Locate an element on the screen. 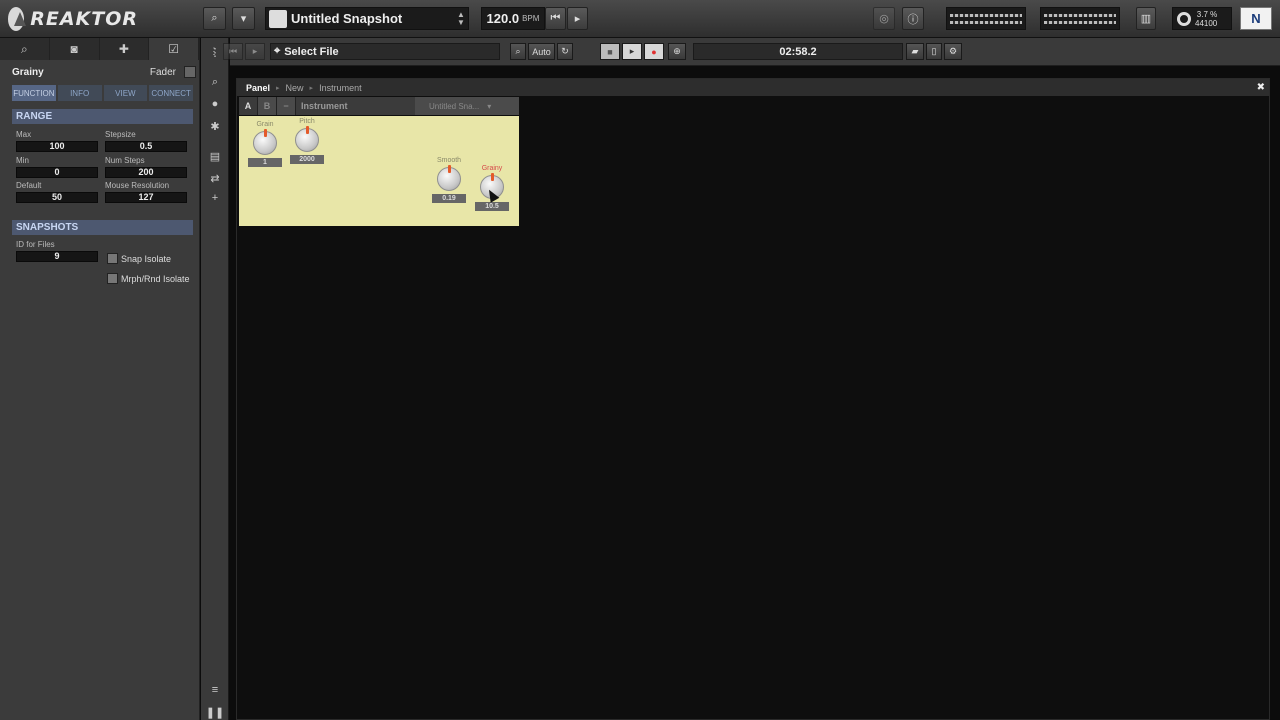  snapshot-menu-button: ▾ is located at coordinates (243, 18).